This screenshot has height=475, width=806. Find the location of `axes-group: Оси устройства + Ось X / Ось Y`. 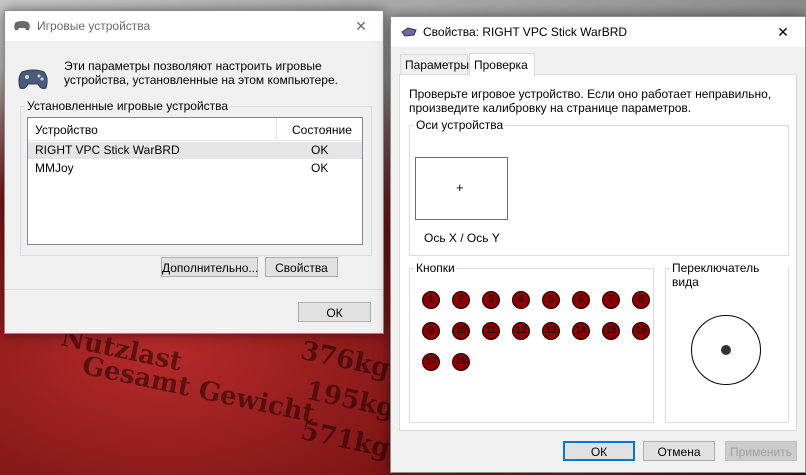

axes-group: Оси устройства + Ось X / Ось Y is located at coordinates (599, 187).